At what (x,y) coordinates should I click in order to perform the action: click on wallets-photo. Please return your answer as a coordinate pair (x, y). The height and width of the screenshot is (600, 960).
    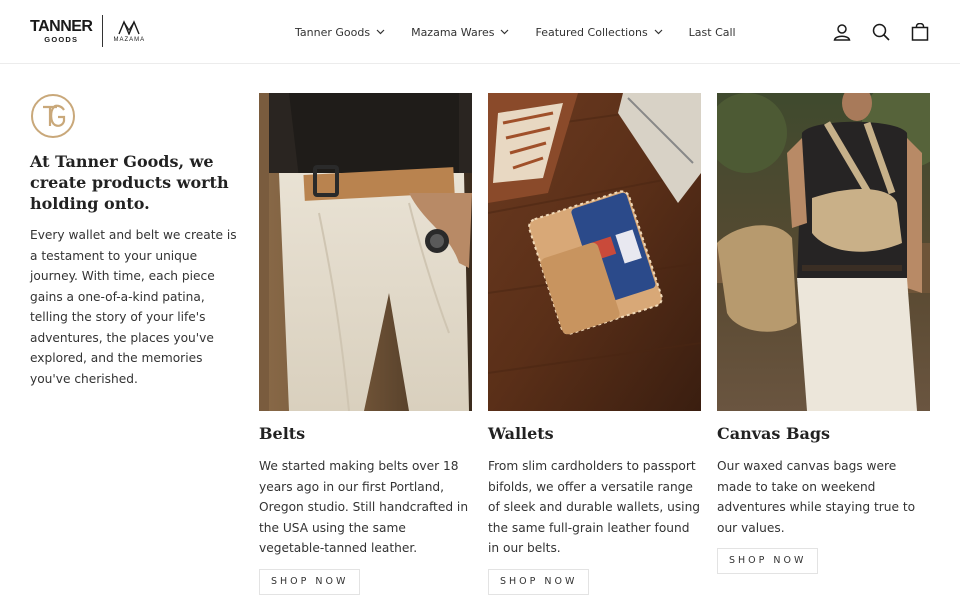
    Looking at the image, I should click on (594, 252).